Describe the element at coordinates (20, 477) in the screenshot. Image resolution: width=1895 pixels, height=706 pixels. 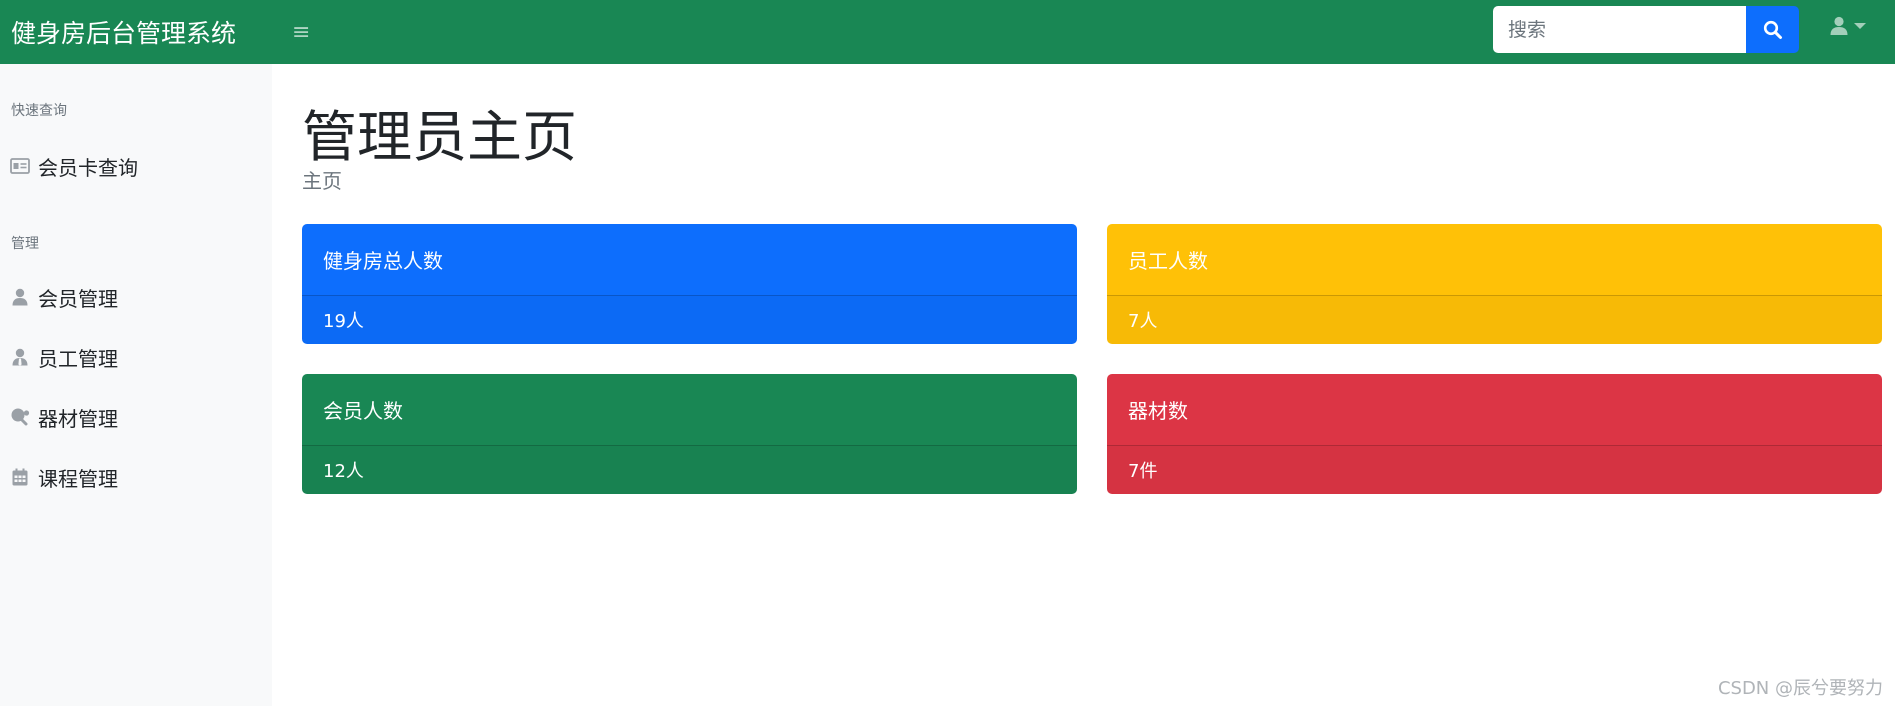
I see `calendar-icon` at that location.